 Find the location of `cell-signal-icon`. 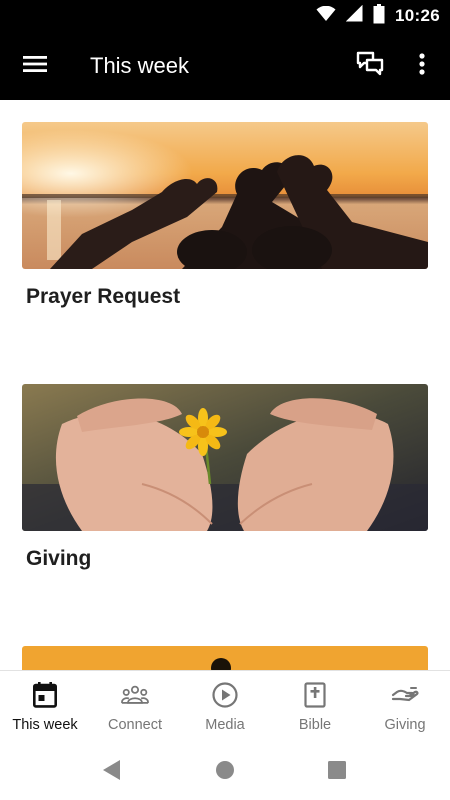

cell-signal-icon is located at coordinates (354, 15).